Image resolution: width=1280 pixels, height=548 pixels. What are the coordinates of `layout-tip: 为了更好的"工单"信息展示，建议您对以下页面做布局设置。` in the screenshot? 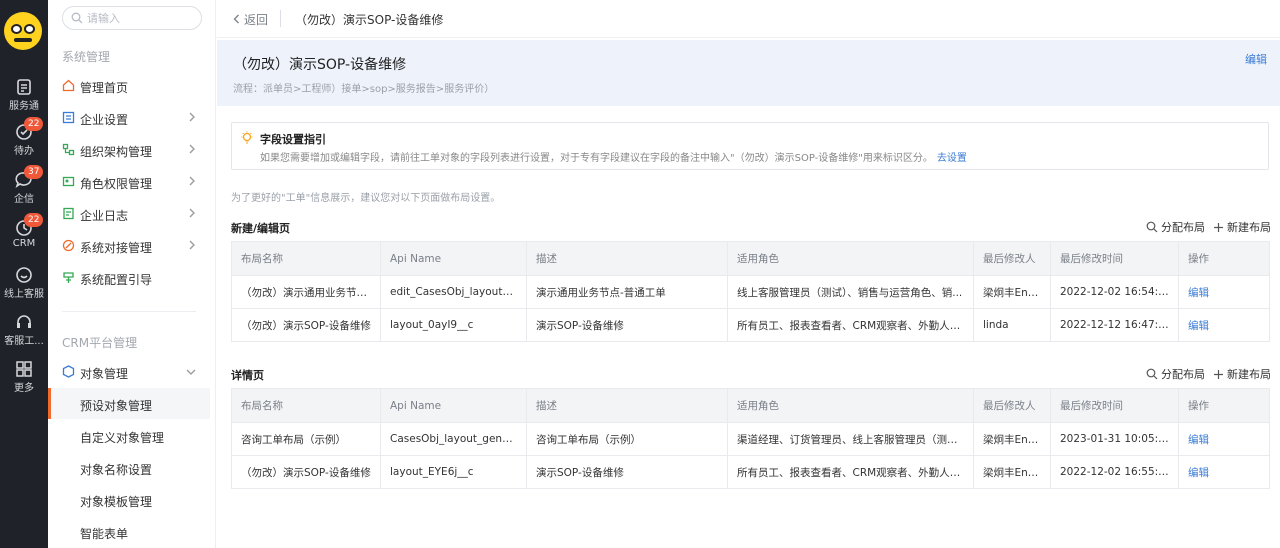 It's located at (366, 198).